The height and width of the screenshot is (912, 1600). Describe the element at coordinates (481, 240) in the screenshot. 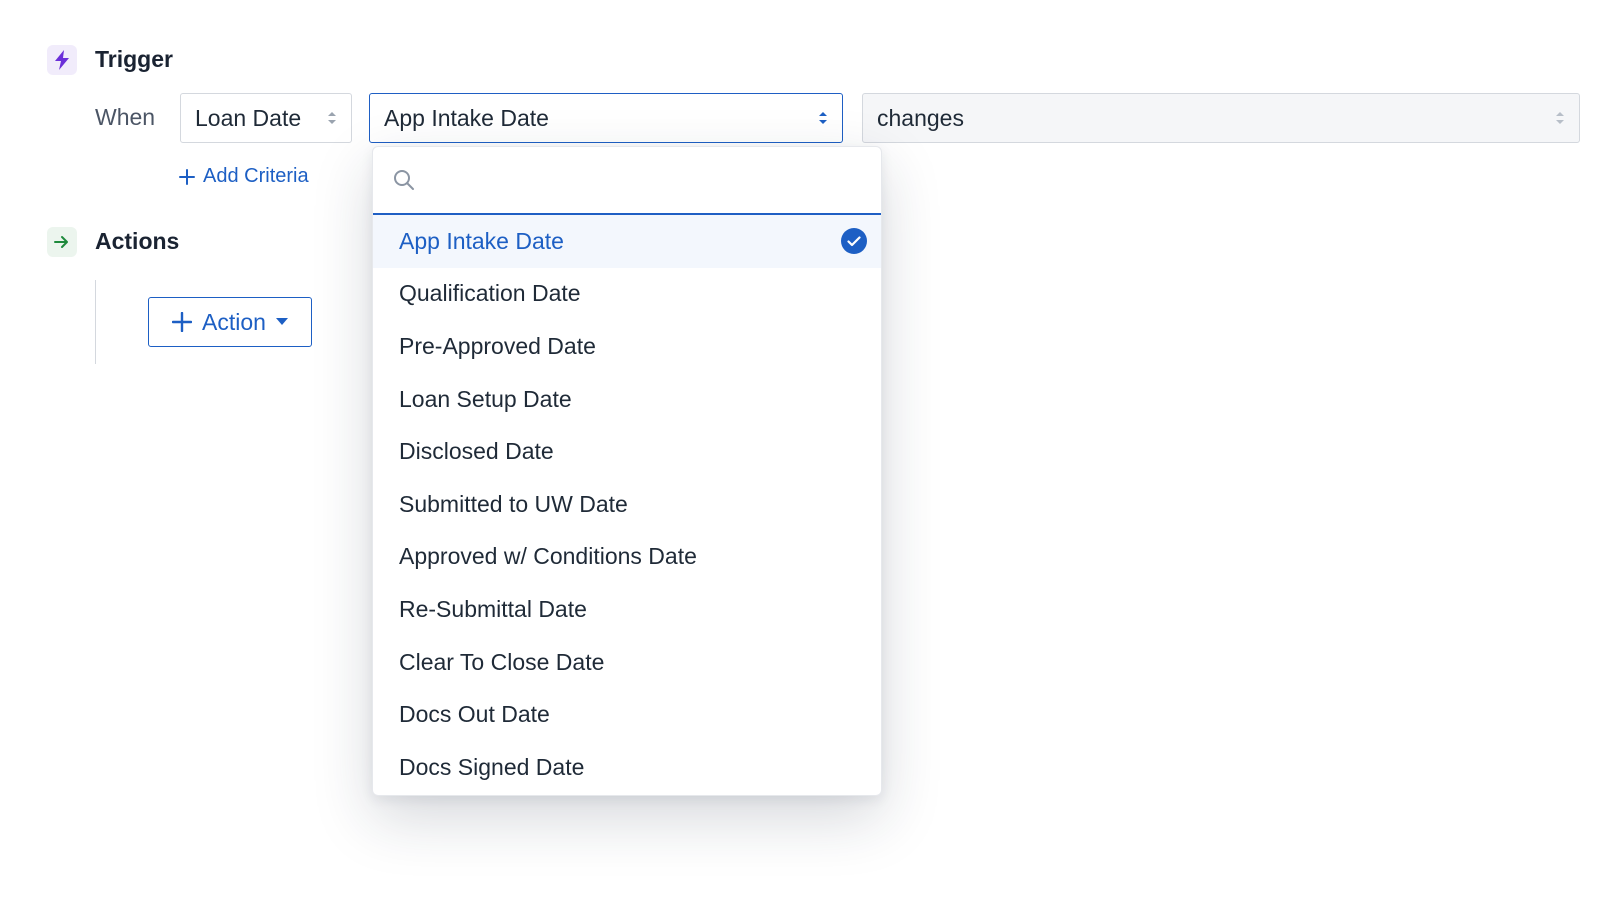

I see `dropdown-option-label: App Intake Date` at that location.